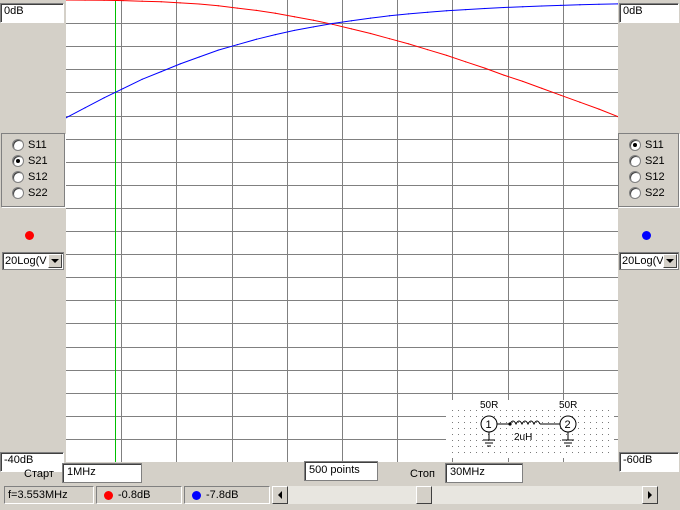 Image resolution: width=680 pixels, height=510 pixels. I want to click on arrow-right-icon, so click(650, 495).